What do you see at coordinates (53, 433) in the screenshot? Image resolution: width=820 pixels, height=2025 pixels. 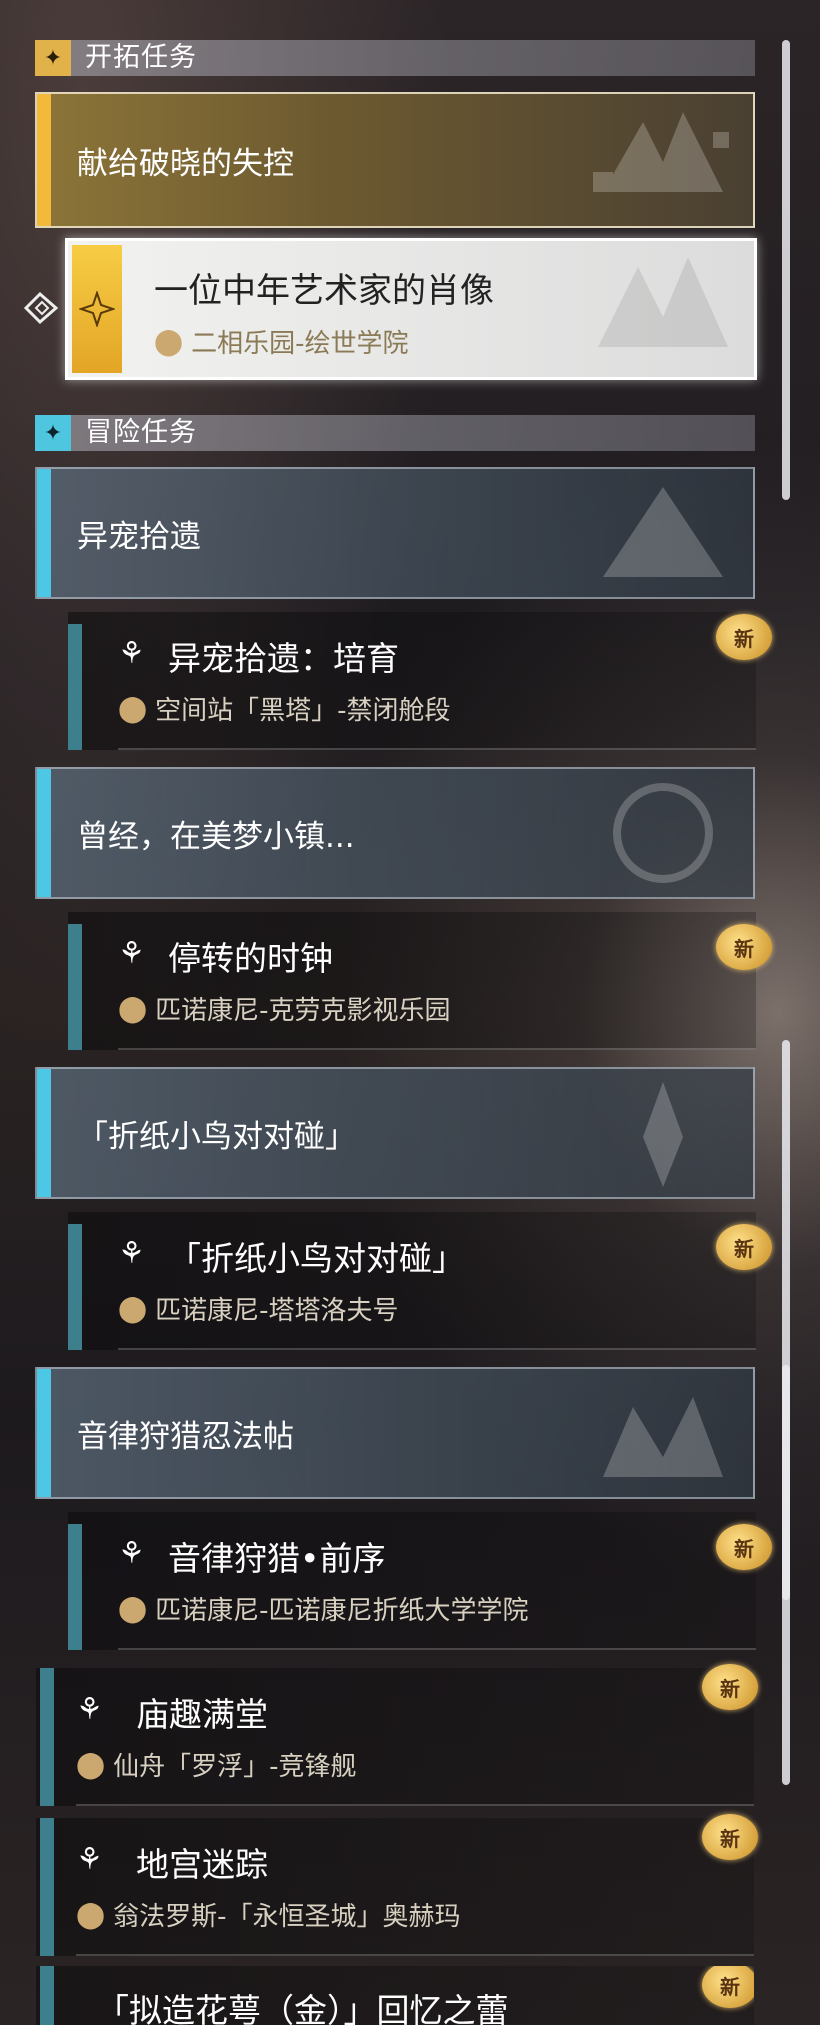 I see `star-compass-icon: ✦` at bounding box center [53, 433].